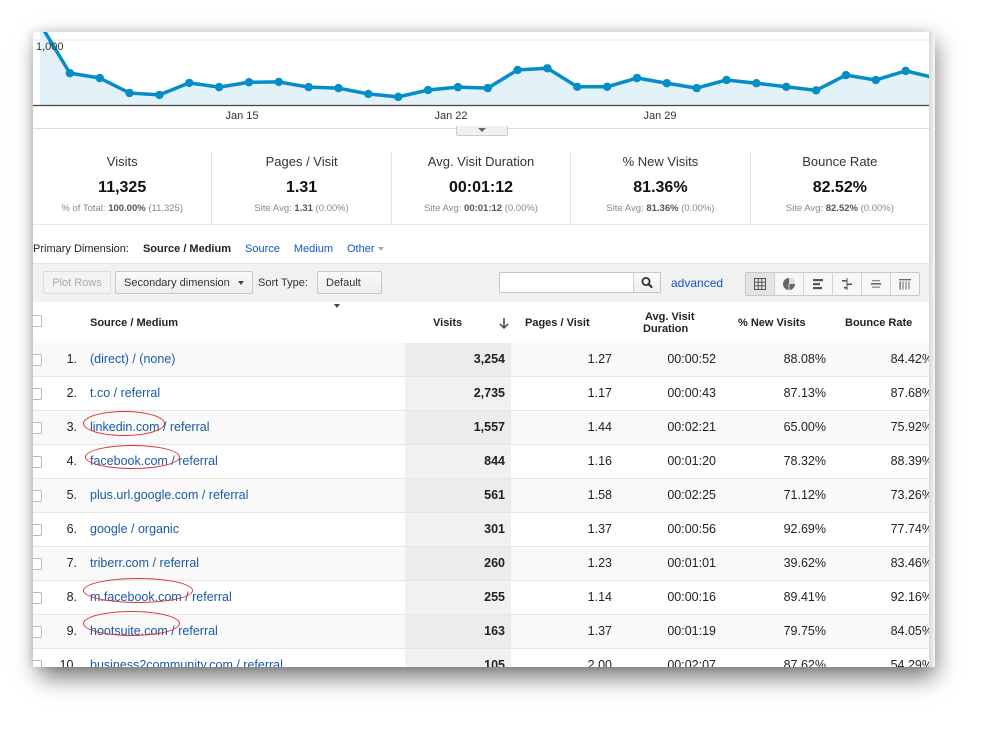 Image resolution: width=996 pixels, height=729 pixels. What do you see at coordinates (481, 161) in the screenshot?
I see `scorecard-title: Avg. Visit Duration` at bounding box center [481, 161].